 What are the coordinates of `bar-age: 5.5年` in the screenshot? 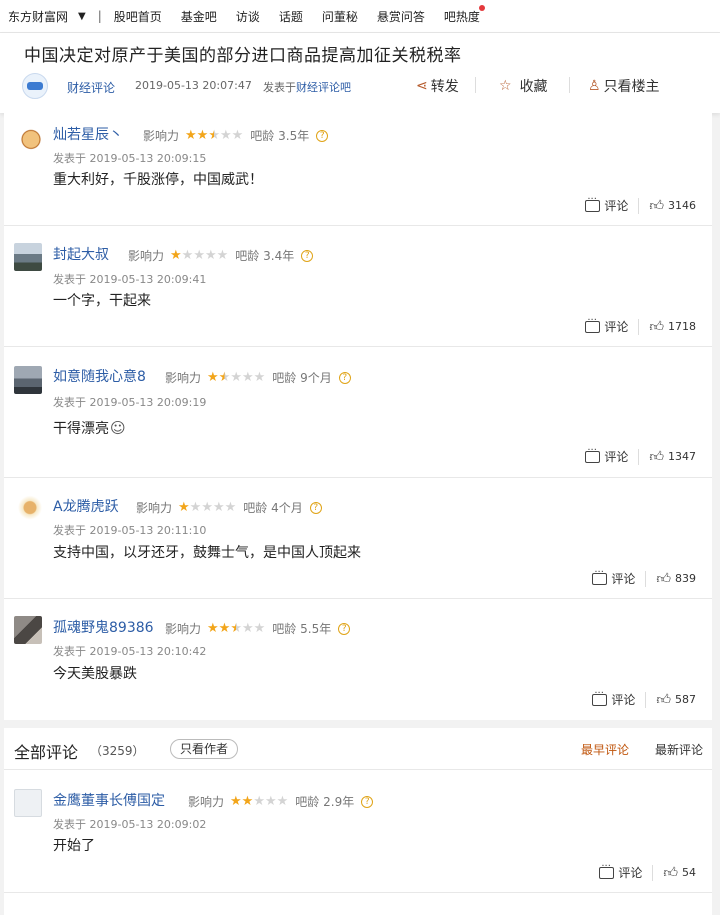 It's located at (316, 629).